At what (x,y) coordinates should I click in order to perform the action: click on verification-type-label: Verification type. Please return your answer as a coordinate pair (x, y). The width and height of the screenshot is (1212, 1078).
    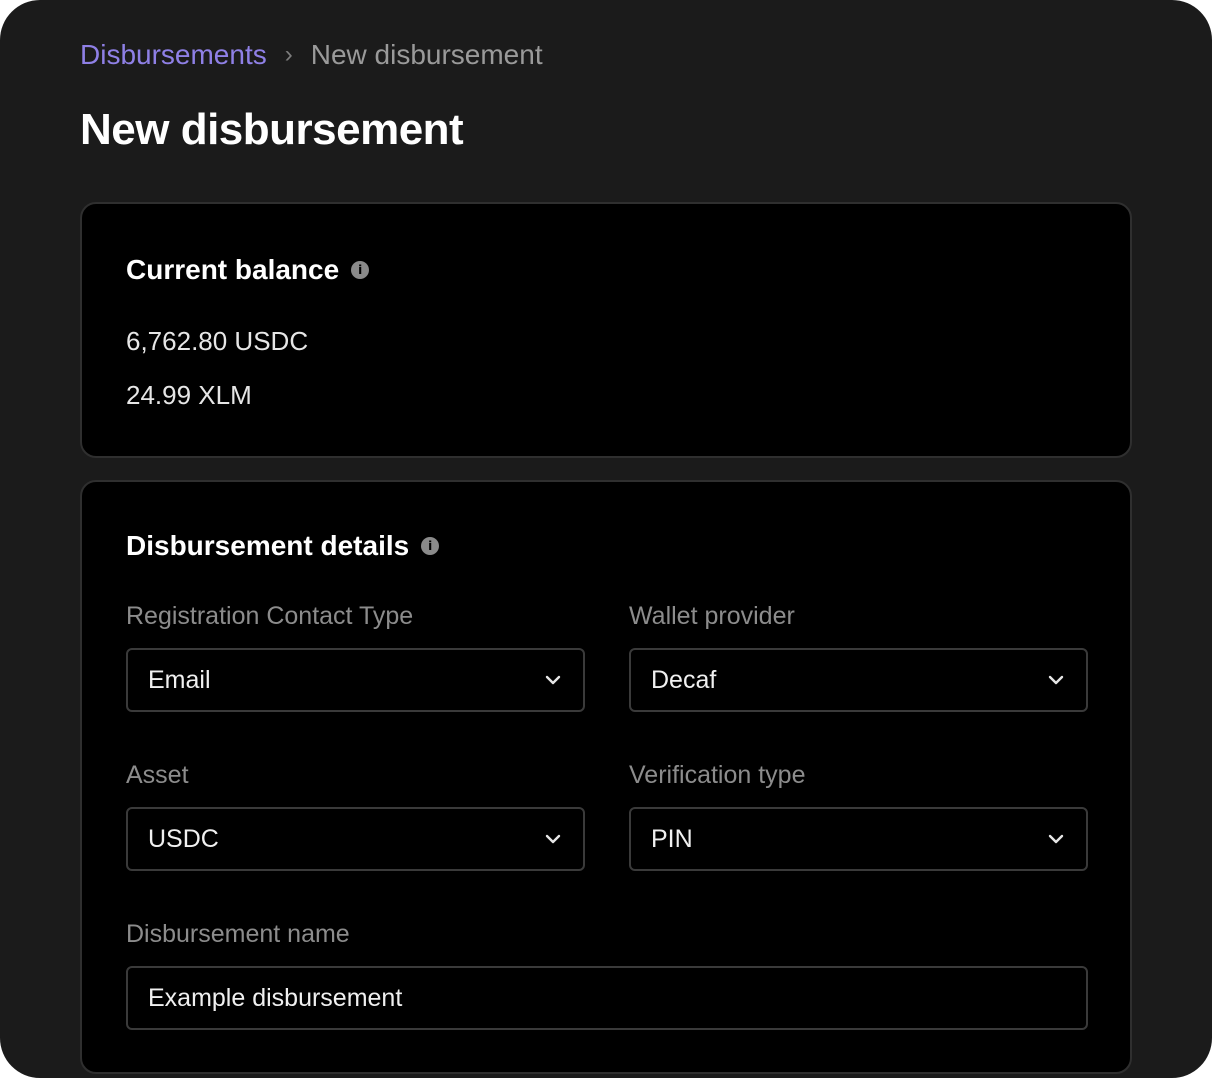
    Looking at the image, I should click on (717, 775).